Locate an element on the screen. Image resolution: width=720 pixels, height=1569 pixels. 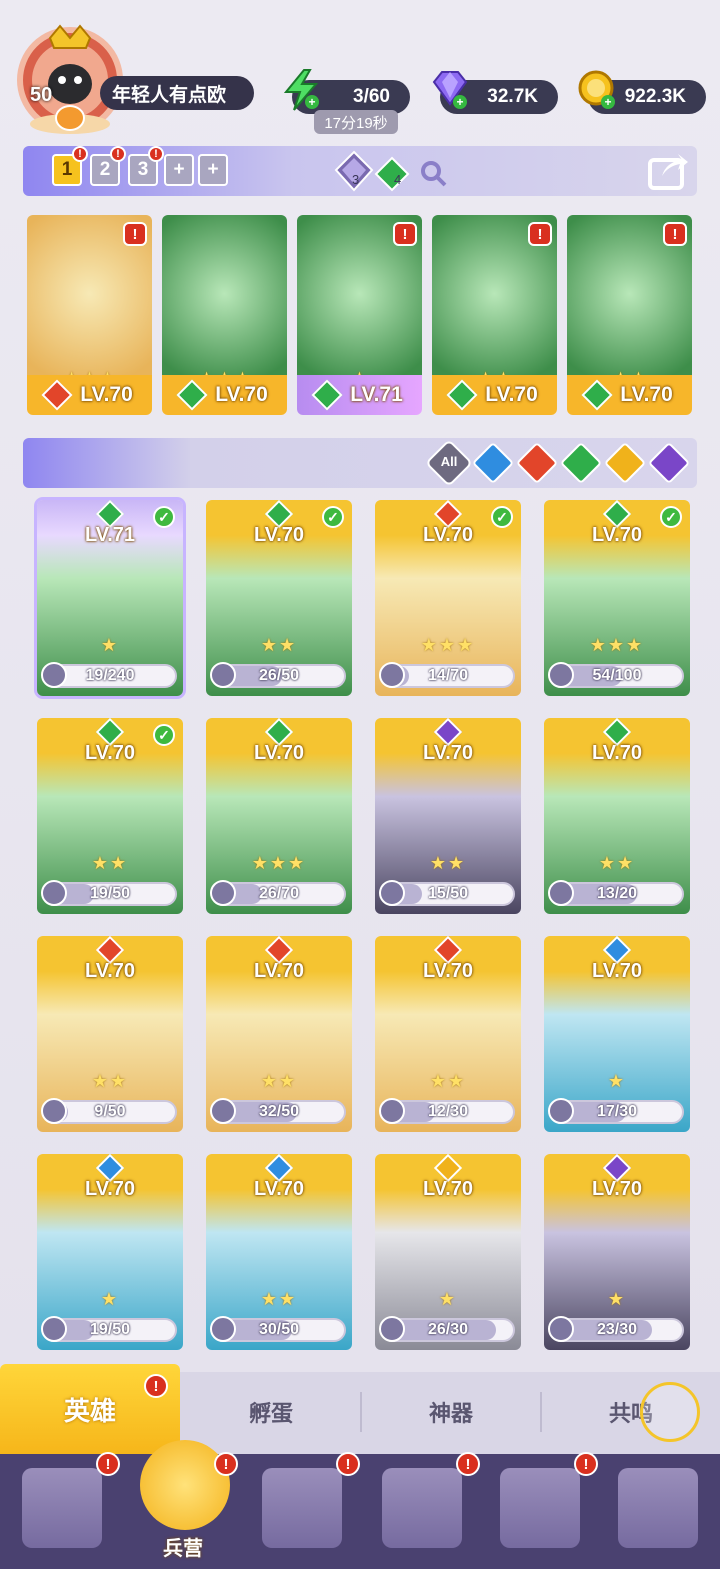
tab-2: 孵蛋 is located at coordinates (271, 1412).